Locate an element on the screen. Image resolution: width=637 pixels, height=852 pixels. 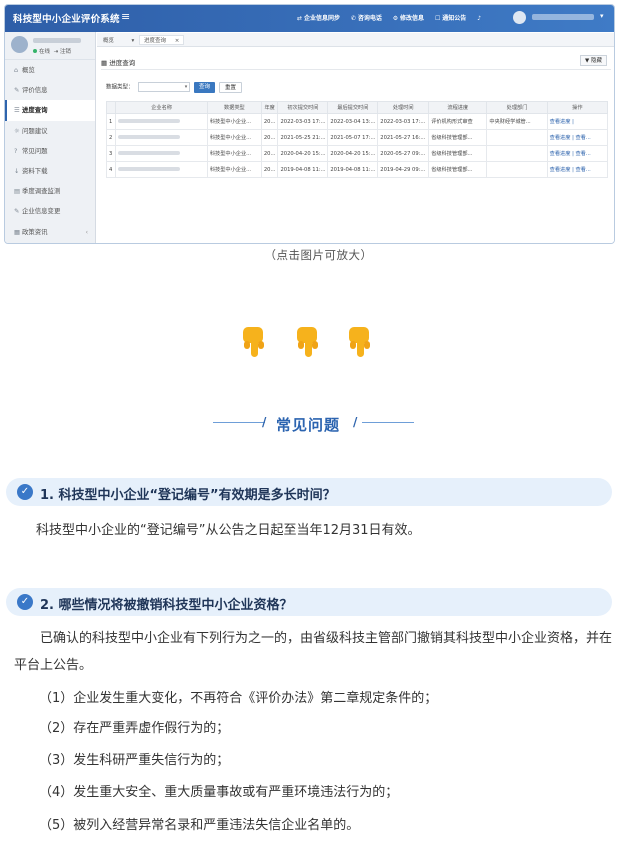
tab-progress: 进度查询 × is located at coordinates (162, 40).